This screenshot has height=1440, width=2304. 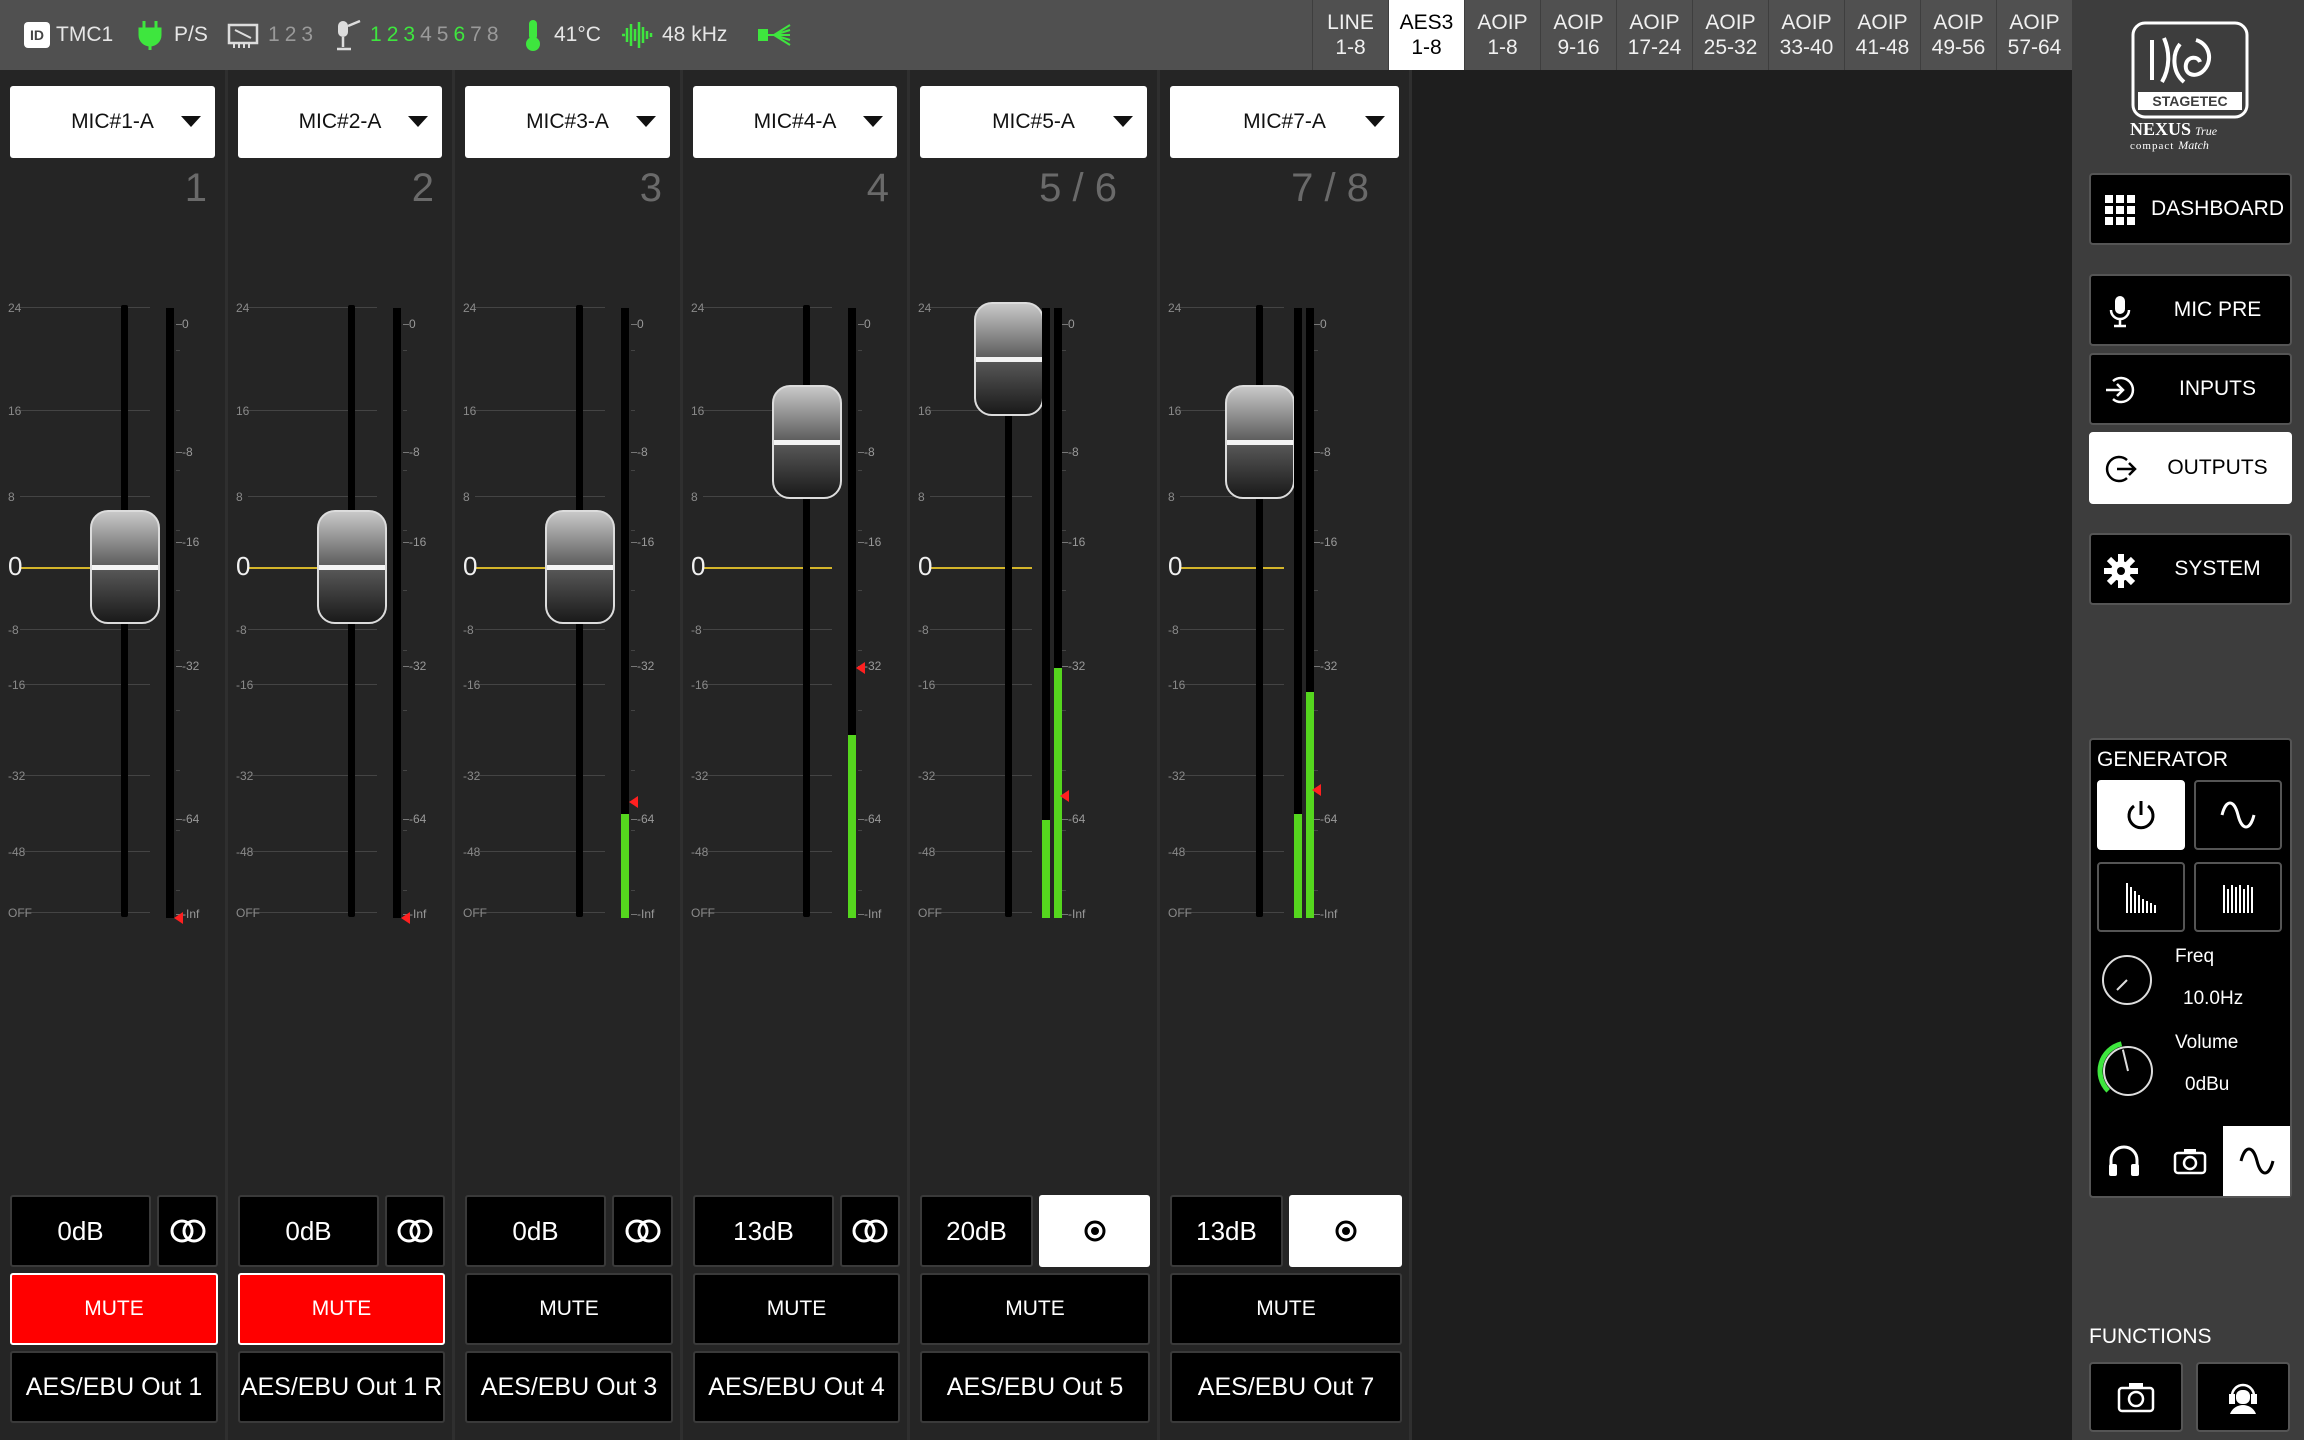 I want to click on generator-sine-button, so click(x=2238, y=815).